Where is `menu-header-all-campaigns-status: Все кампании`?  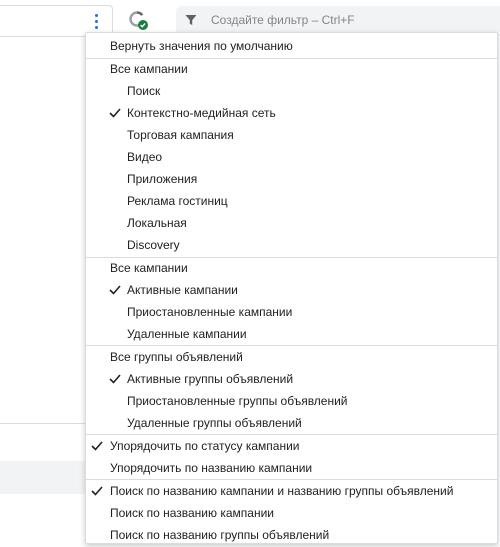 menu-header-all-campaigns-status: Все кампании is located at coordinates (291, 268).